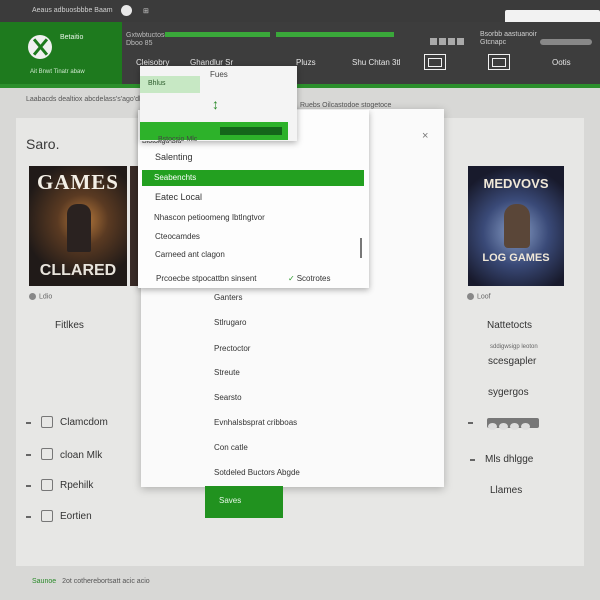 The image size is (600, 600). Describe the element at coordinates (506, 490) in the screenshot. I see `right-item-2: Llames` at that location.